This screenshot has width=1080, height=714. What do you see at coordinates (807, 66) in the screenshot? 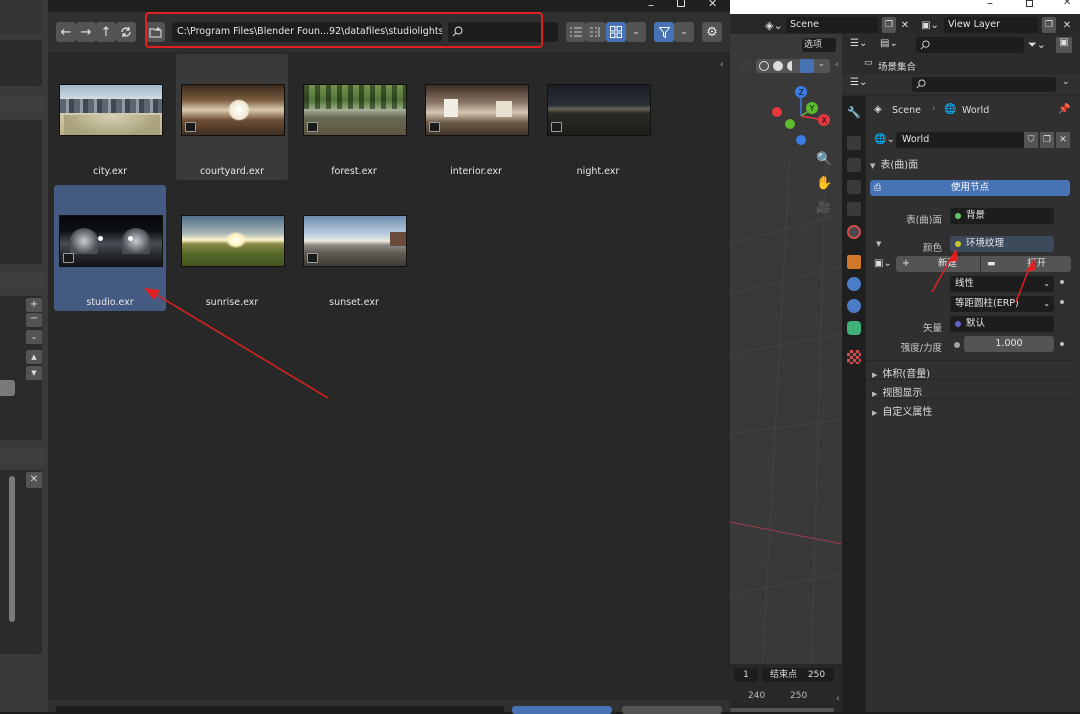
I see `rendered-icon` at bounding box center [807, 66].